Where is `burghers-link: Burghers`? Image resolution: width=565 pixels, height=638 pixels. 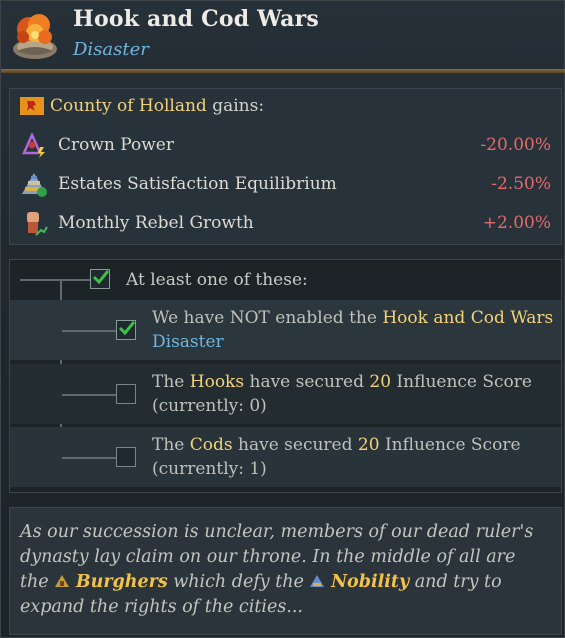
burghers-link: Burghers is located at coordinates (122, 582).